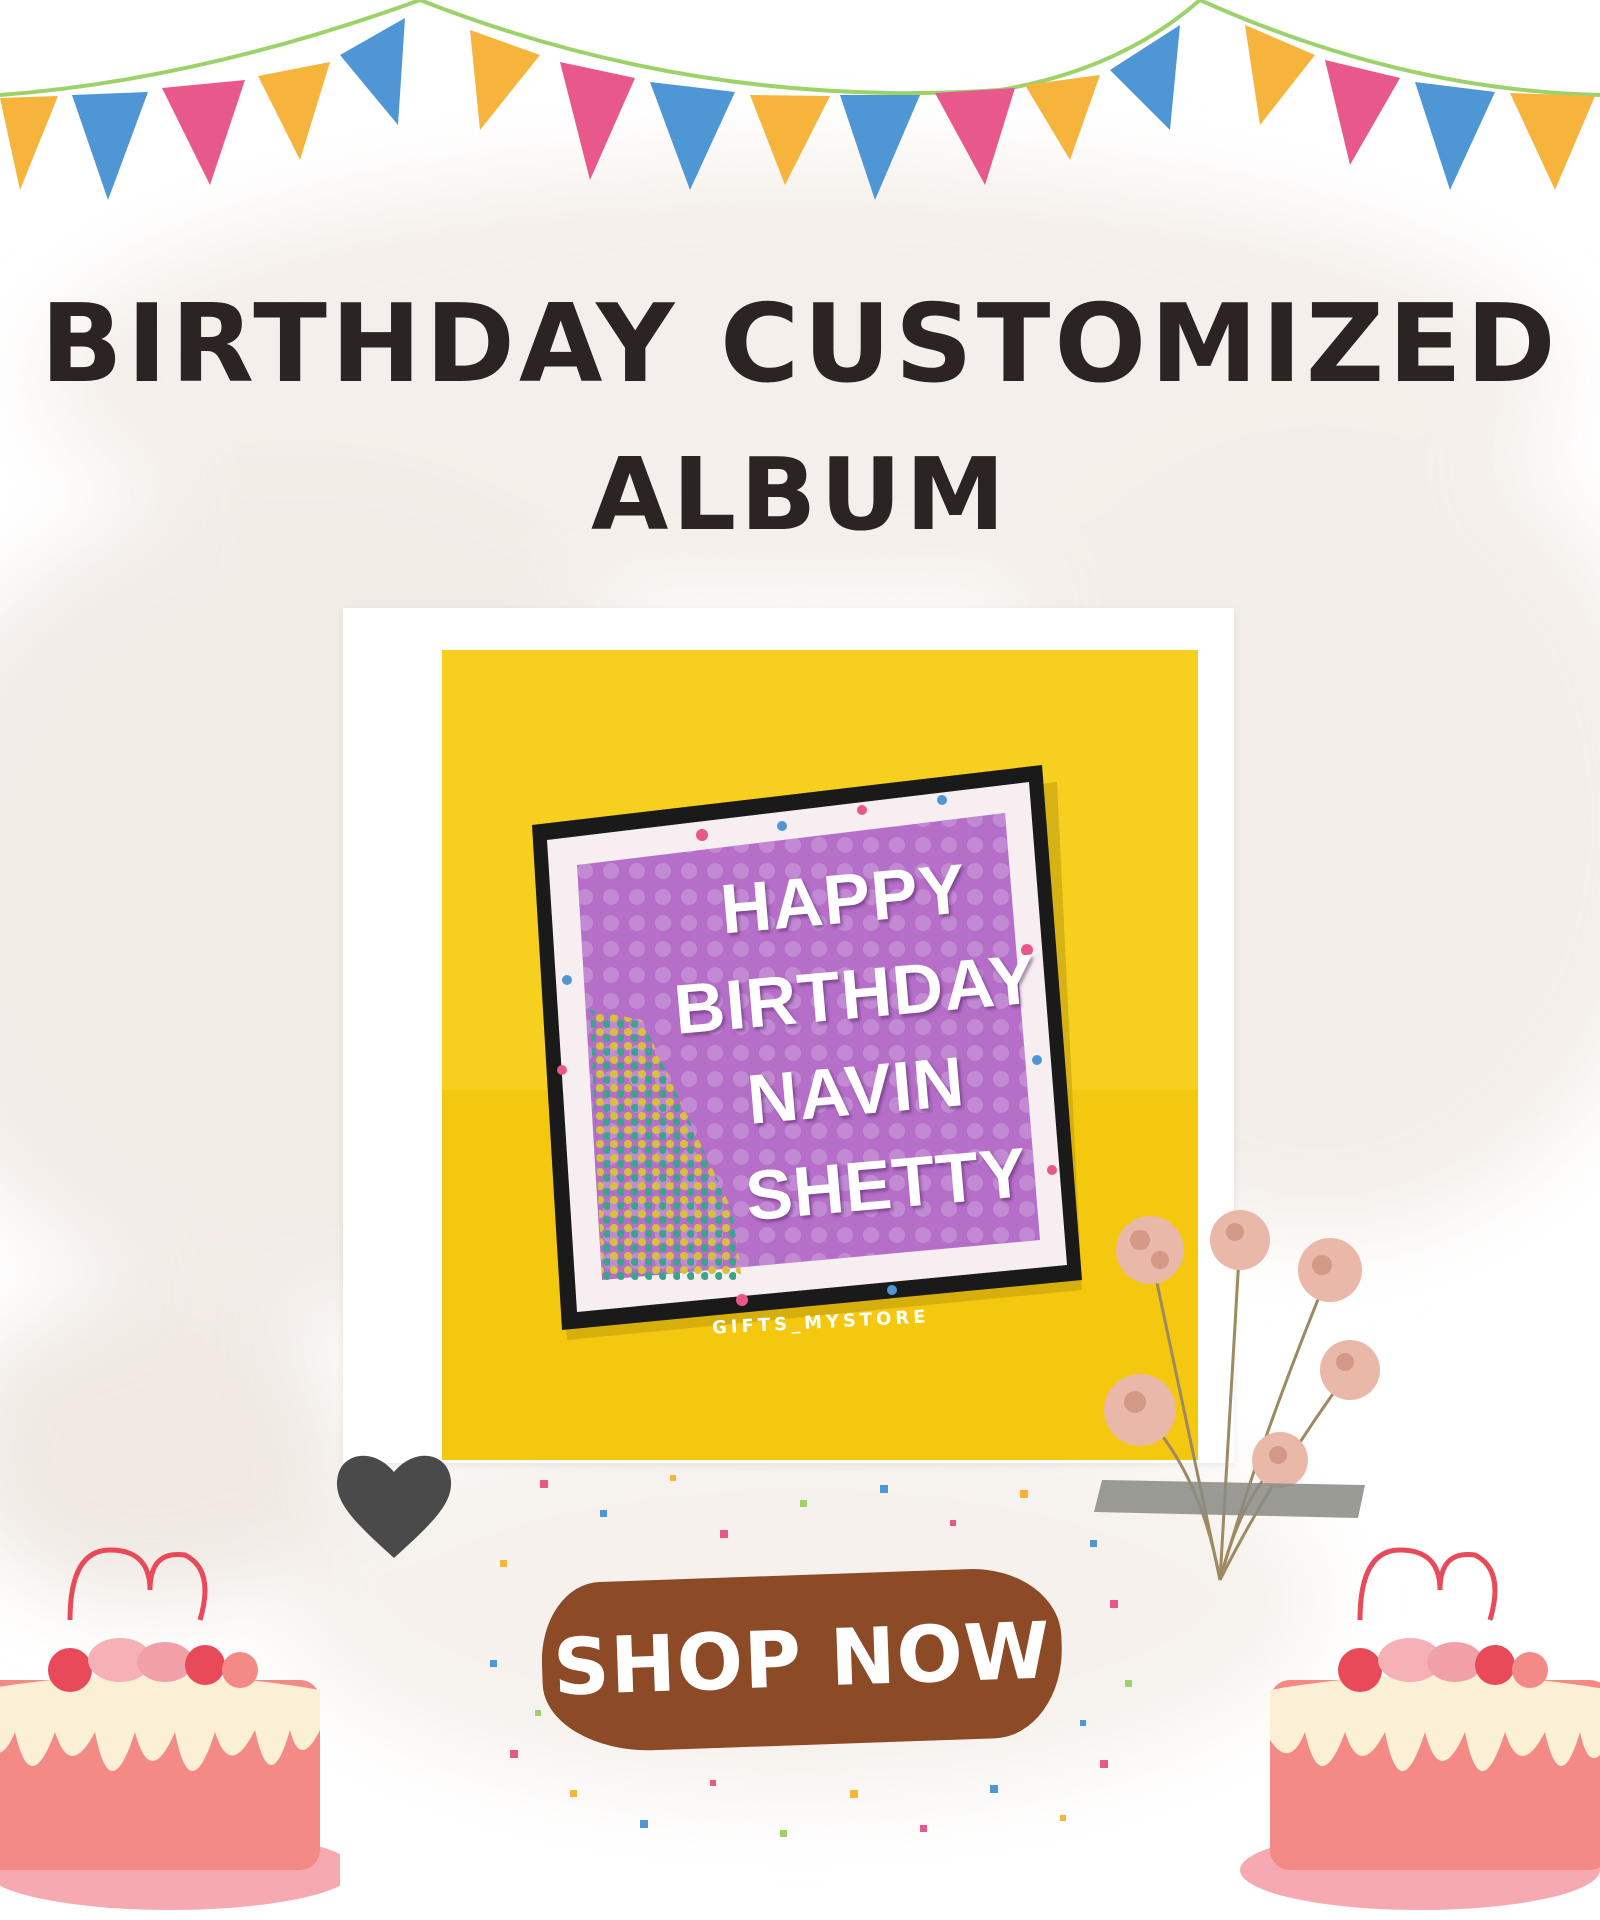 The width and height of the screenshot is (1600, 1920). Describe the element at coordinates (394, 1506) in the screenshot. I see `heart-icon` at that location.